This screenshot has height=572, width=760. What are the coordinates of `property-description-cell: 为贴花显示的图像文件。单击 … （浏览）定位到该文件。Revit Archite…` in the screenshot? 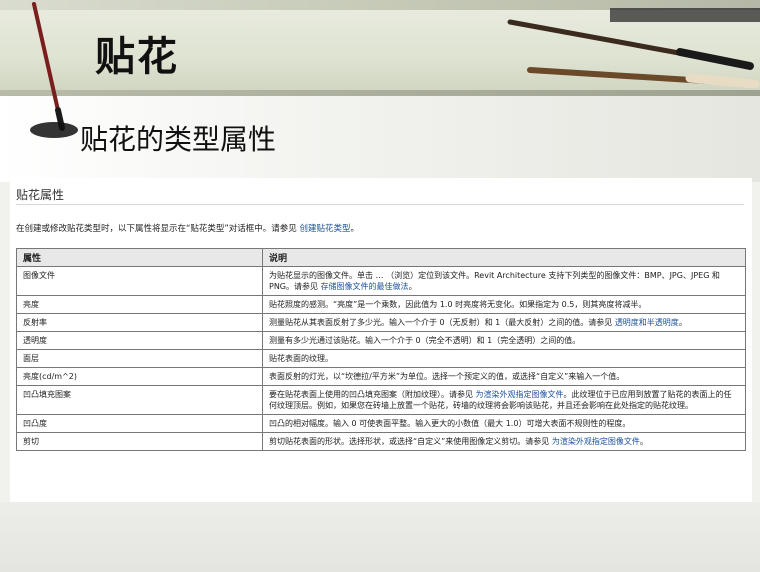 It's located at (504, 281).